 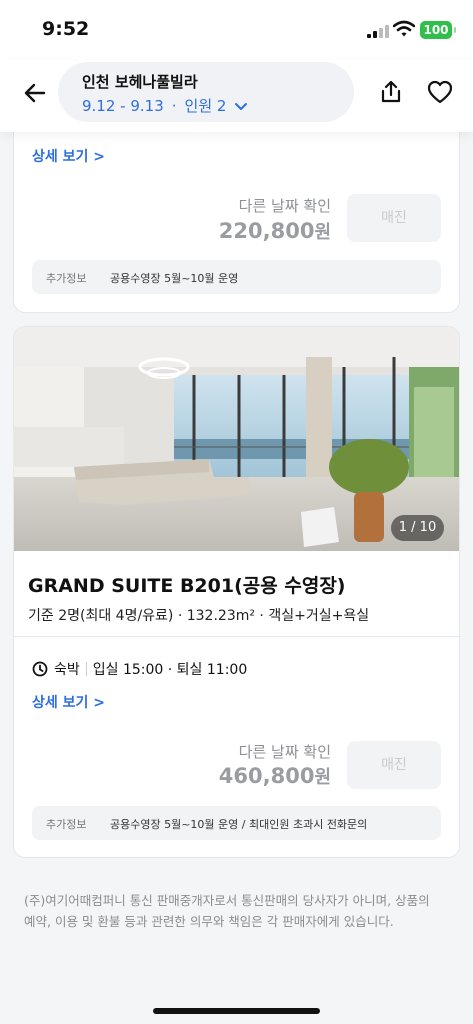 What do you see at coordinates (378, 31) in the screenshot?
I see `signal-icon` at bounding box center [378, 31].